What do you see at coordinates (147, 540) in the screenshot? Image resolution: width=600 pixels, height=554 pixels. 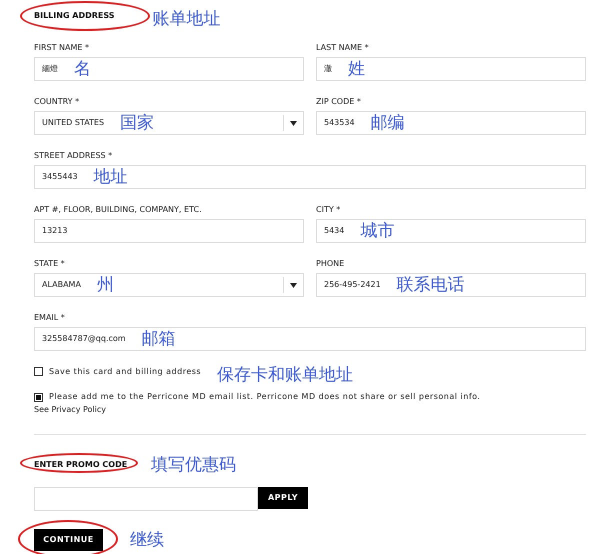 I see `annotation-text: 继续` at bounding box center [147, 540].